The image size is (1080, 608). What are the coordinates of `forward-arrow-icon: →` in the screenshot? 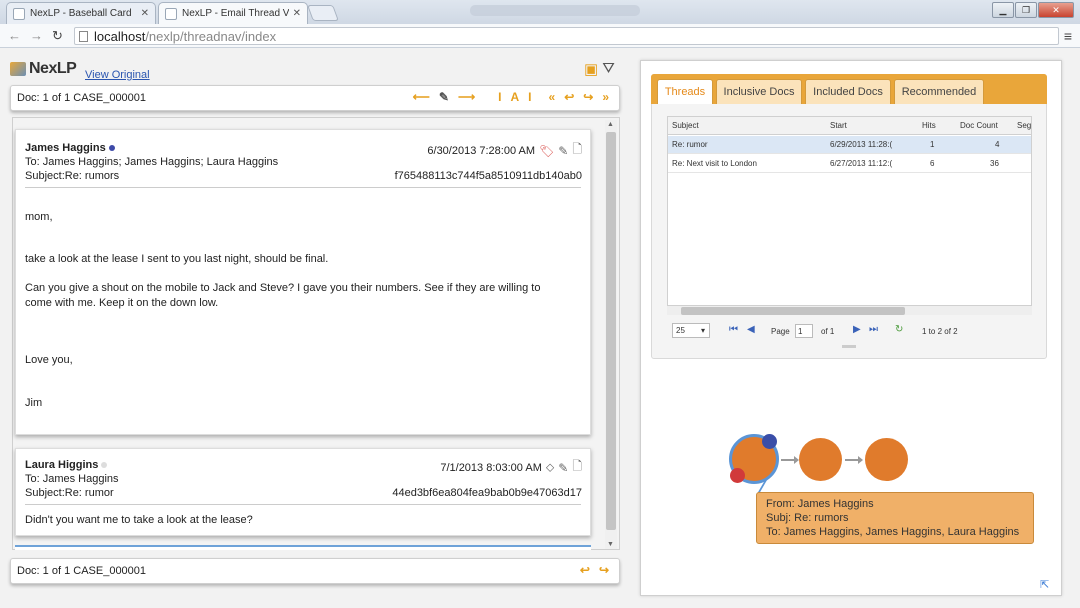 It's located at (36, 35).